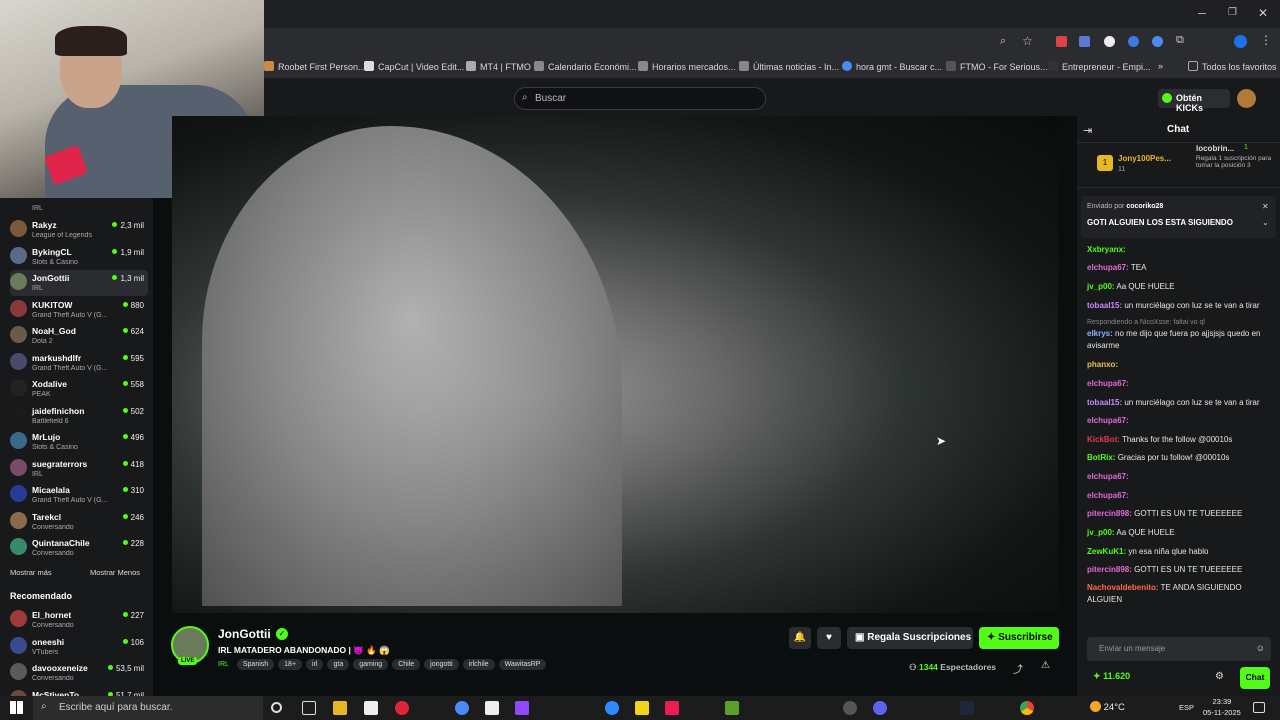  What do you see at coordinates (1111, 676) in the screenshot?
I see `channel-points: ✦ 11.620` at bounding box center [1111, 676].